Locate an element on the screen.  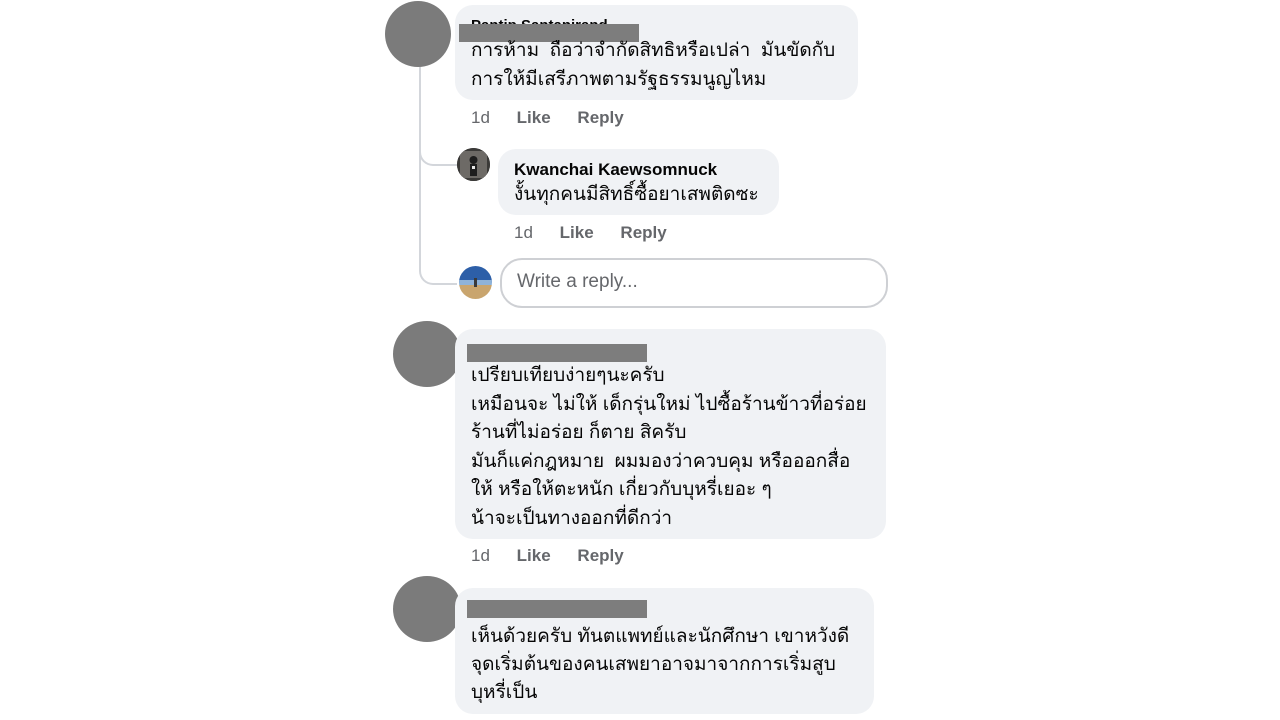
current-user-avatar is located at coordinates (475, 282).